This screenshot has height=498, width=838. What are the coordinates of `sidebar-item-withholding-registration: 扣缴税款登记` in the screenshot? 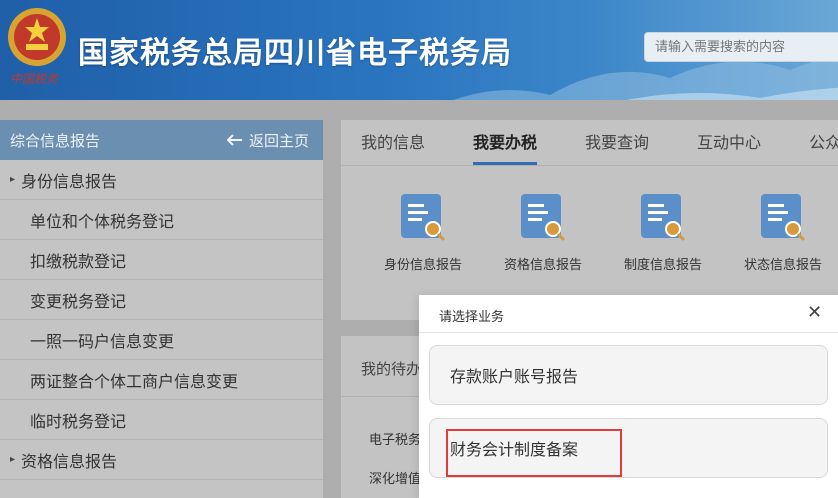 It's located at (161, 260).